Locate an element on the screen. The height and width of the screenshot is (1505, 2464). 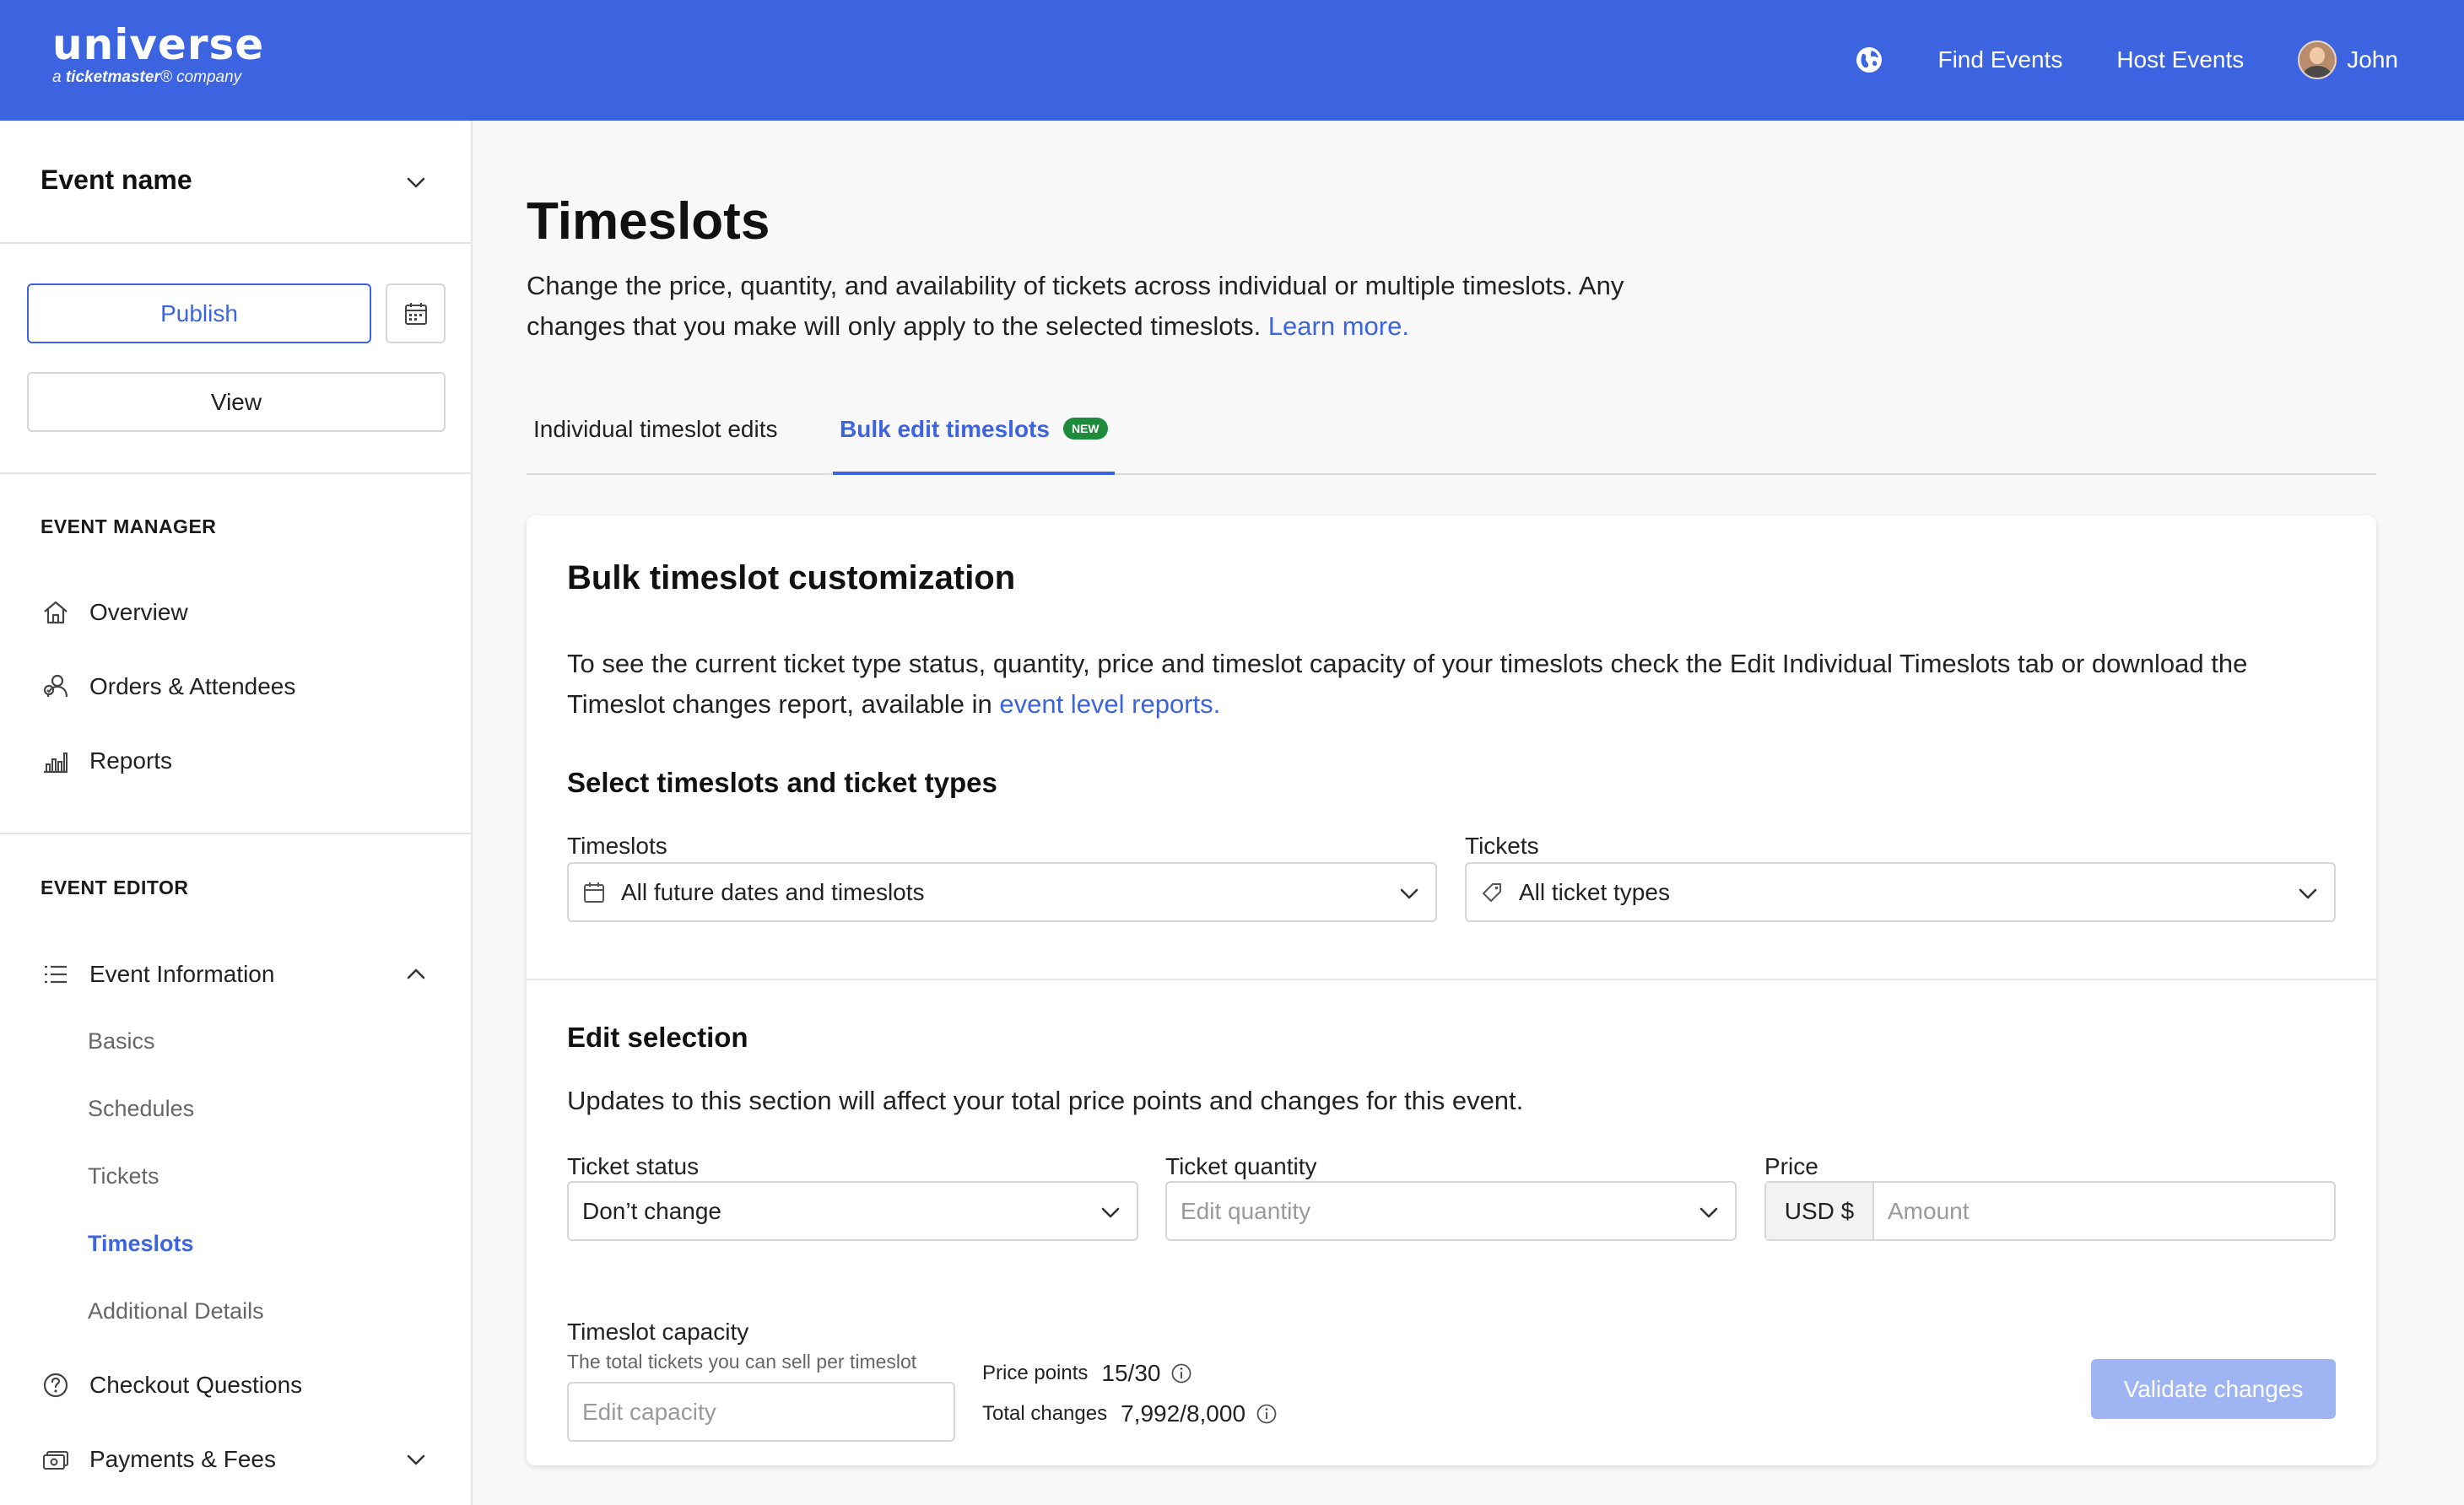
view-button: View is located at coordinates (236, 402).